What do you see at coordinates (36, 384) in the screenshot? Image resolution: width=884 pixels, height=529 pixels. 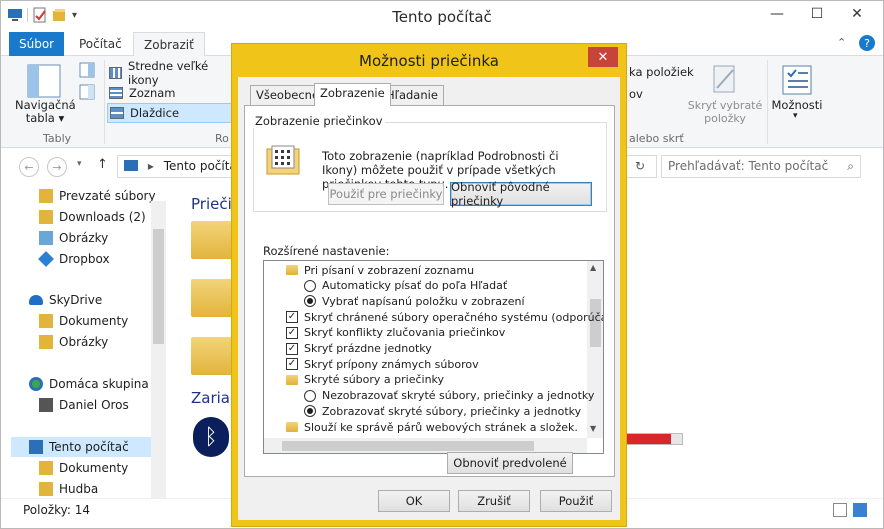 I see `homegroup-icon` at bounding box center [36, 384].